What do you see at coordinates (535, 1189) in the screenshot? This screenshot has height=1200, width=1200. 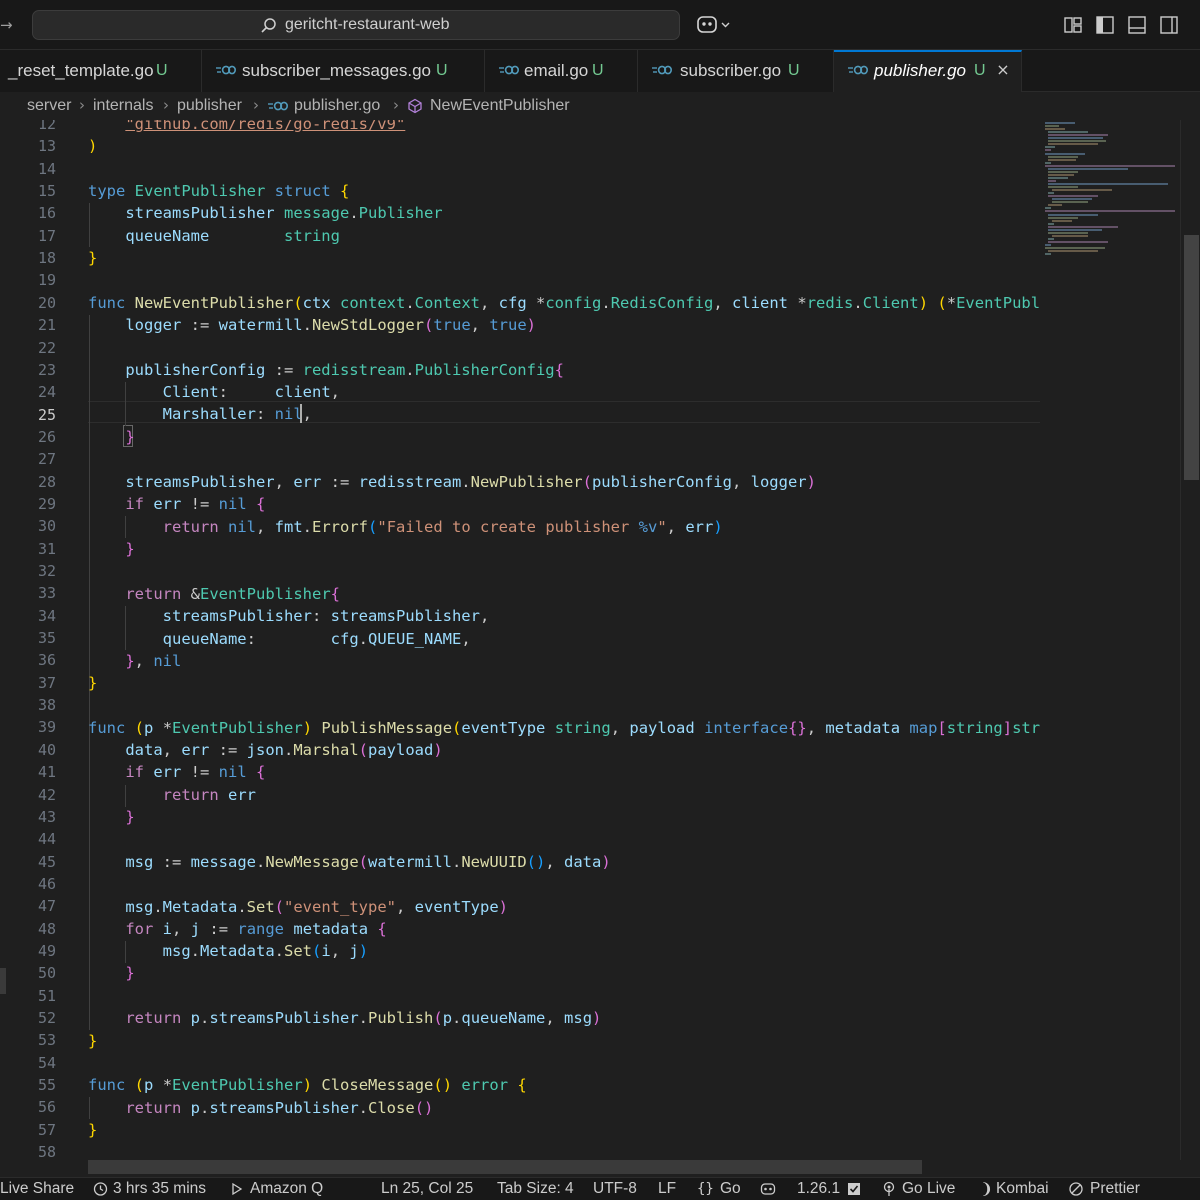 I see `tab-size: Tab Size: 4` at bounding box center [535, 1189].